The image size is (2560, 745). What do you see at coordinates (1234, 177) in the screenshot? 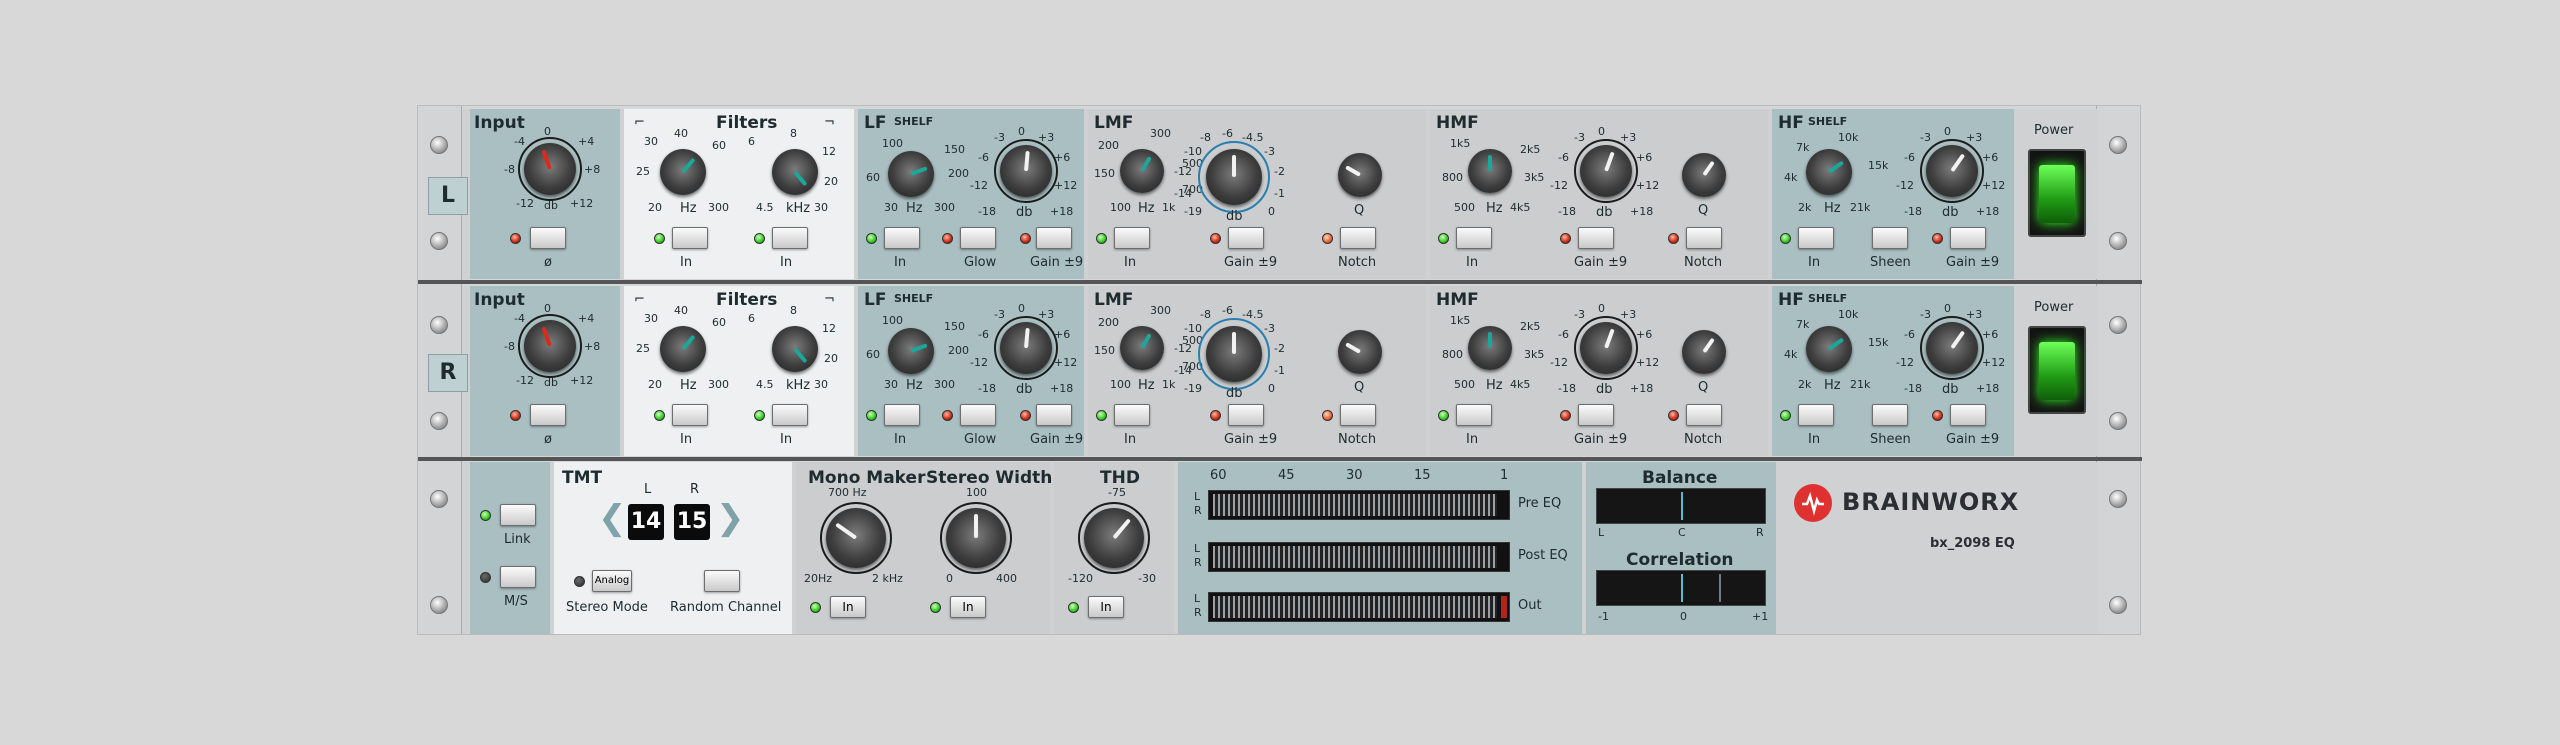
I see `l-lmf-gain-knob` at bounding box center [1234, 177].